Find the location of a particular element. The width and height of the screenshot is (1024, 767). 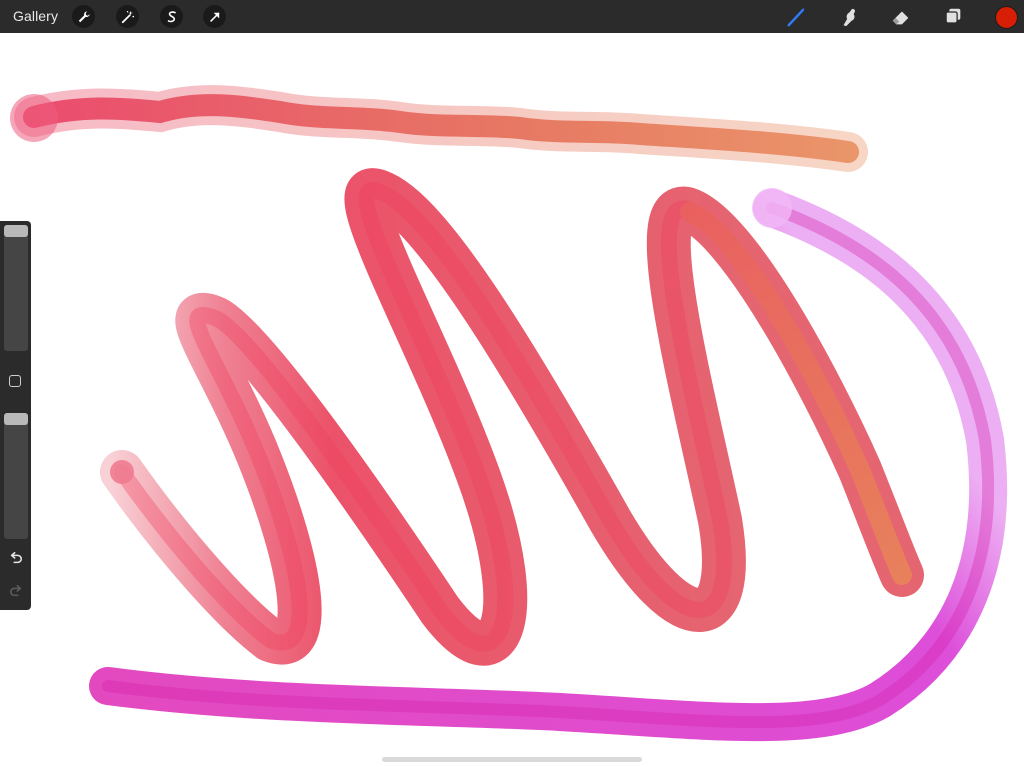

selection-button is located at coordinates (171, 16).